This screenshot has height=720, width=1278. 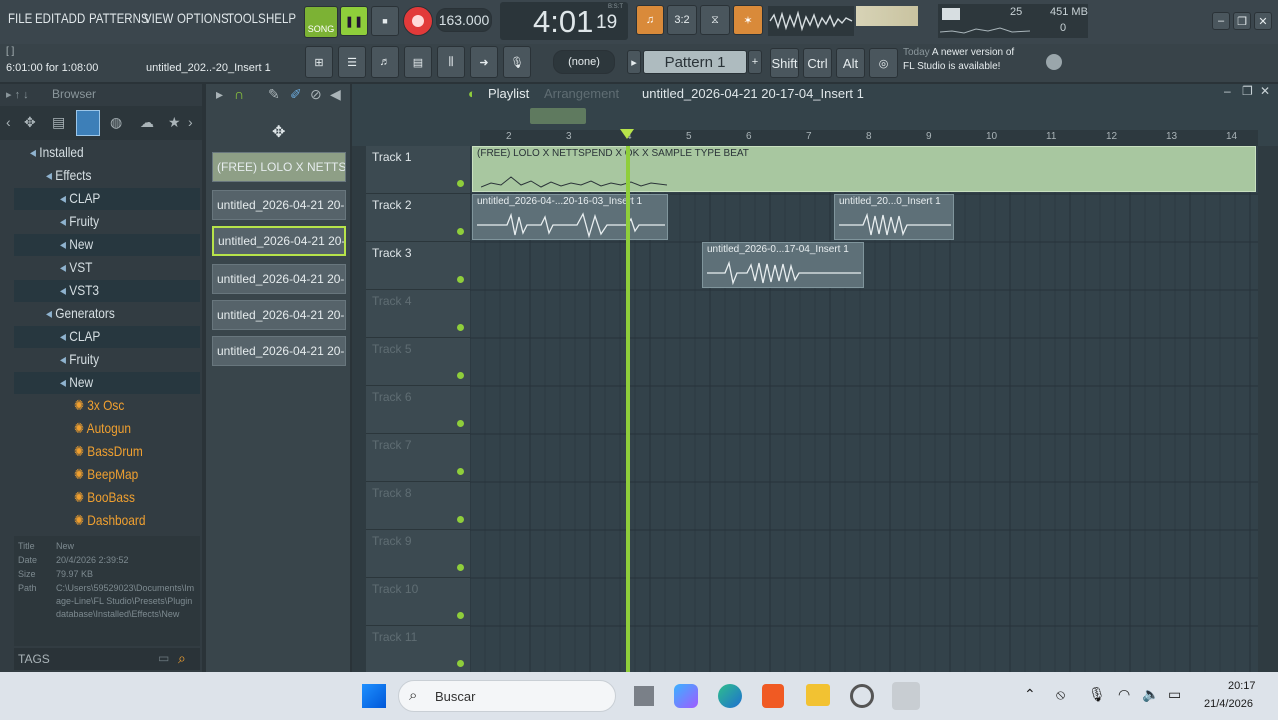 What do you see at coordinates (48, 18) in the screenshot?
I see `menu-edit: EDIT` at bounding box center [48, 18].